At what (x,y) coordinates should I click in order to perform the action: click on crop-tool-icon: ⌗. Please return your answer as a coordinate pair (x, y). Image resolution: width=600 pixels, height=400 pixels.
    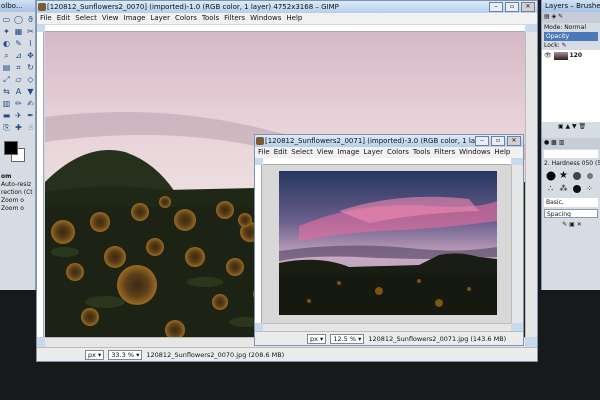
    Looking at the image, I should click on (18, 67).